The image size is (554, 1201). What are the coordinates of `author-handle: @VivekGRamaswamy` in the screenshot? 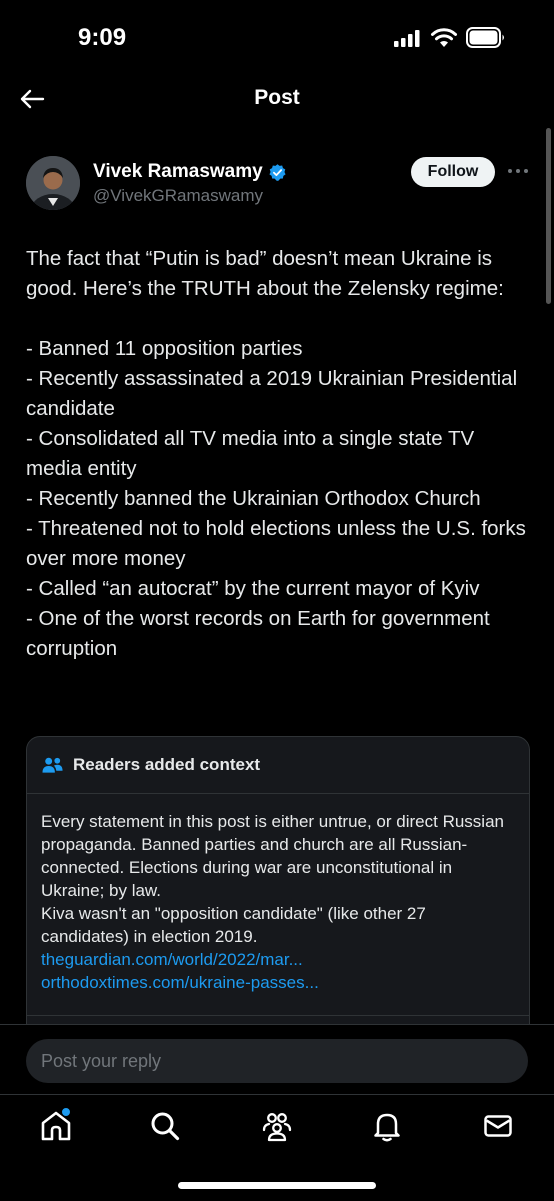 It's located at (178, 196).